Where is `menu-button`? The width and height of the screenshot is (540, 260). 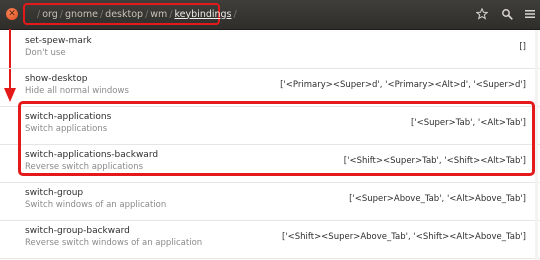
menu-button is located at coordinates (530, 14).